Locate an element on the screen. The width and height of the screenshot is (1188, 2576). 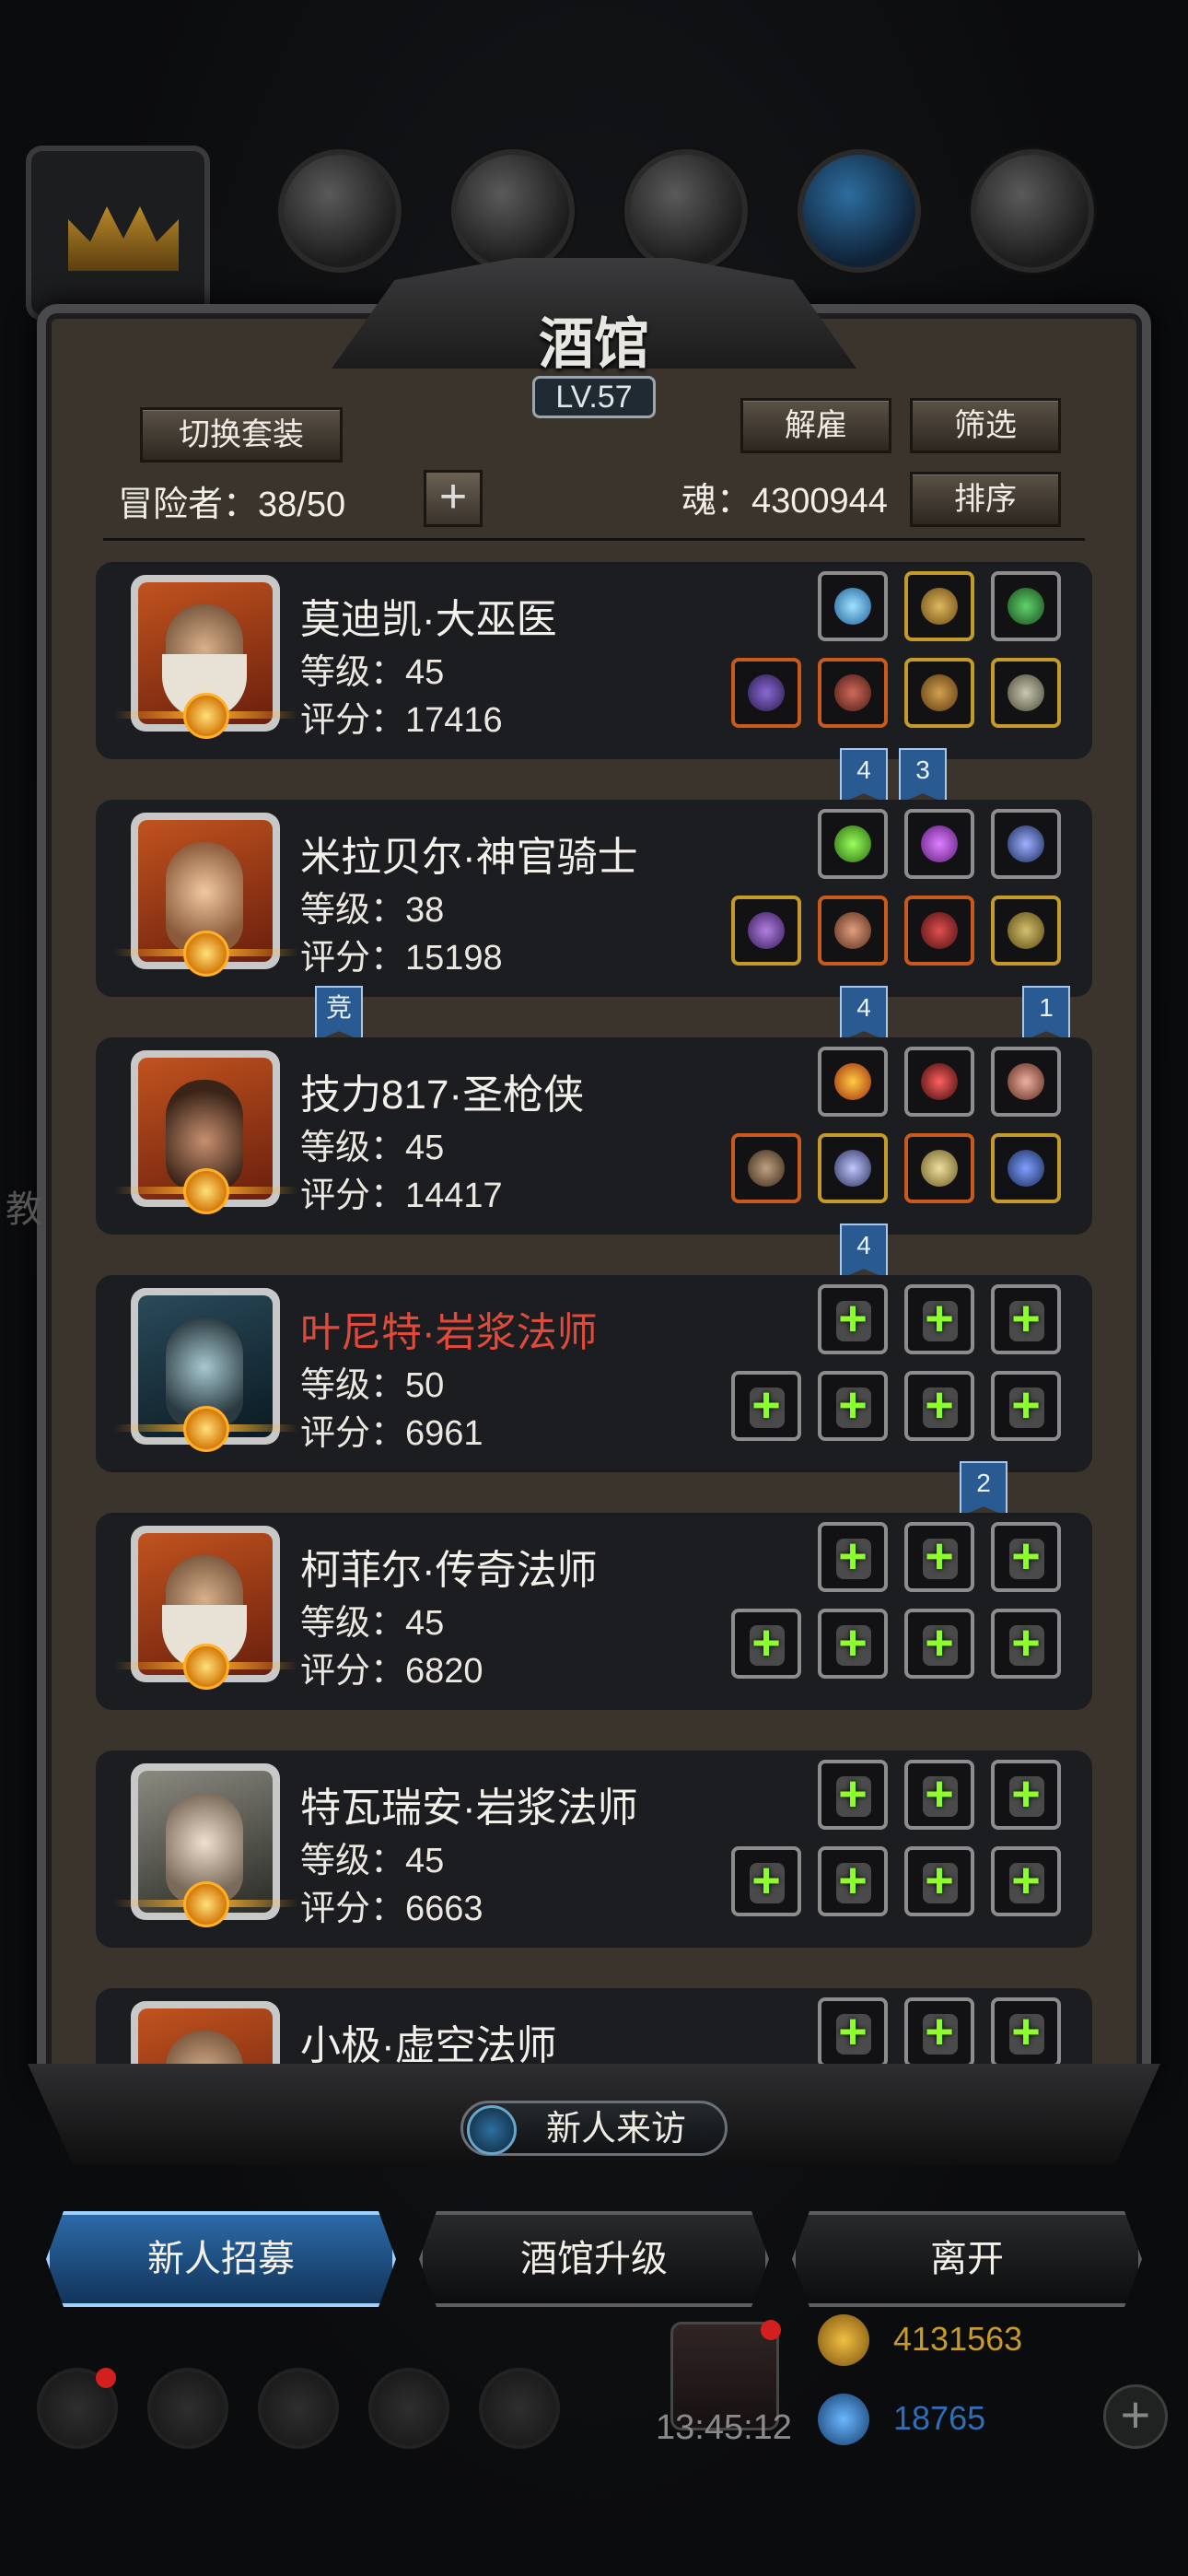
potion-item-icon is located at coordinates (853, 844).